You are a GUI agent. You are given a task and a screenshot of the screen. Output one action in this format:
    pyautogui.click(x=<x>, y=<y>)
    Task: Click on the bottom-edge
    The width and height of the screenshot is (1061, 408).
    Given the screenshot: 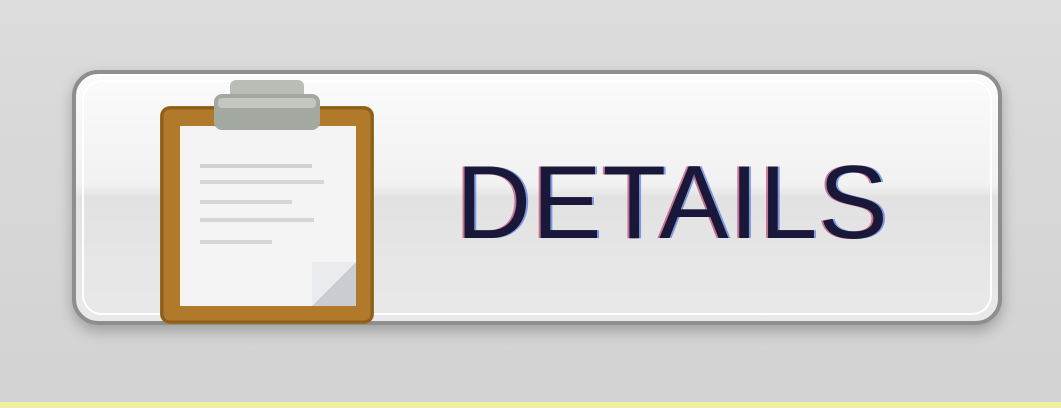 What is the action you would take?
    pyautogui.click(x=530, y=405)
    